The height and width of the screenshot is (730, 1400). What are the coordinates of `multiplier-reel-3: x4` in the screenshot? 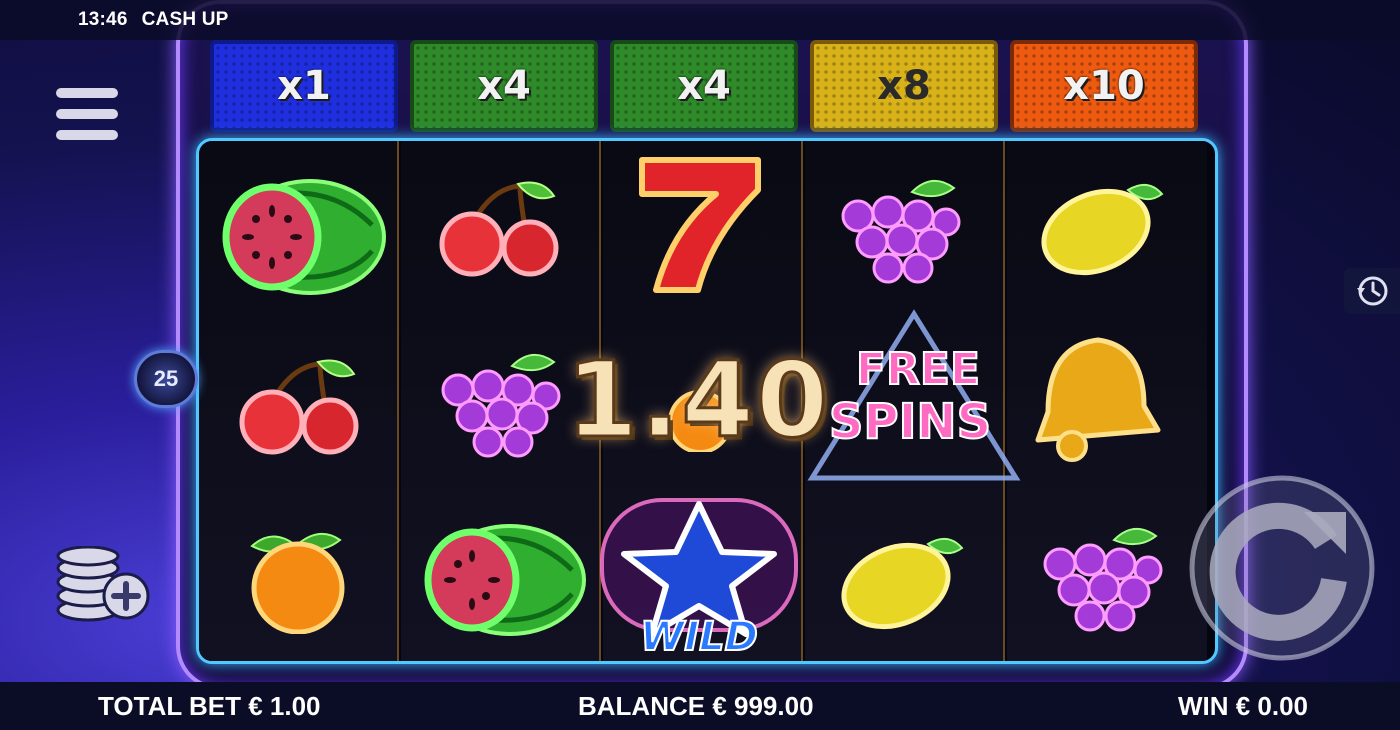 It's located at (704, 86).